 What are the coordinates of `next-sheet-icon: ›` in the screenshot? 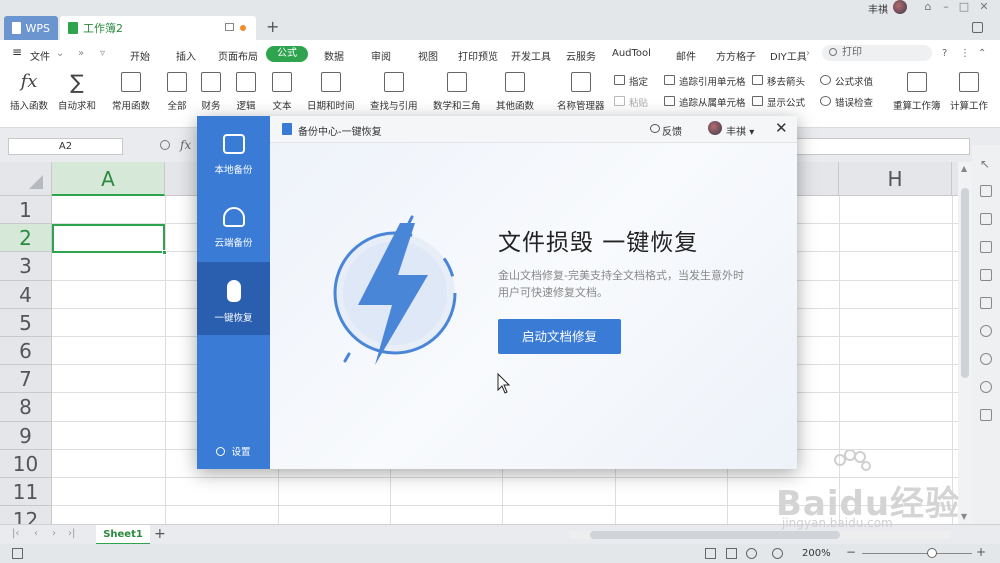 It's located at (54, 533).